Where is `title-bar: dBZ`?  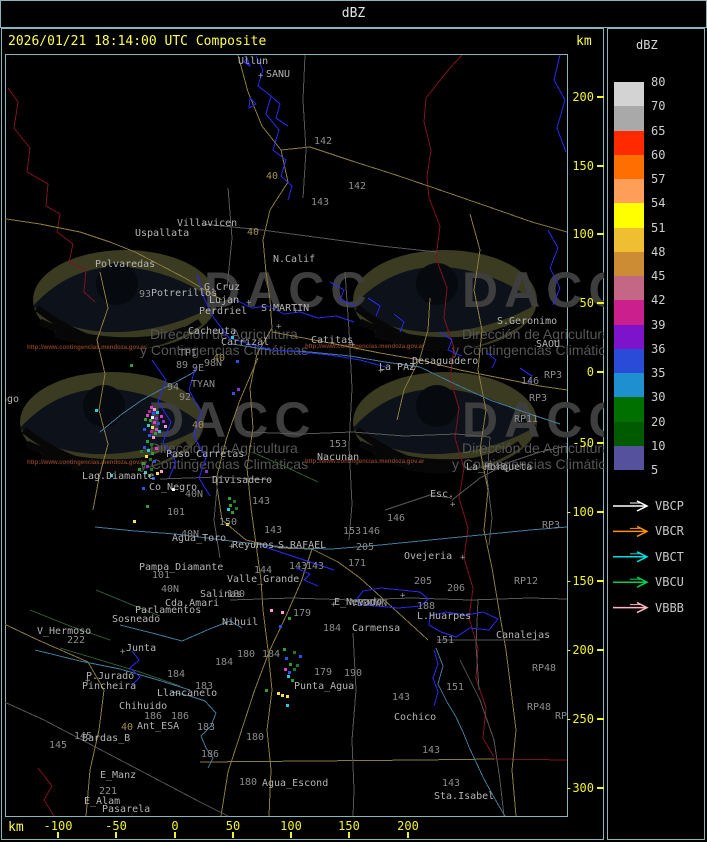
title-bar: dBZ is located at coordinates (353, 14).